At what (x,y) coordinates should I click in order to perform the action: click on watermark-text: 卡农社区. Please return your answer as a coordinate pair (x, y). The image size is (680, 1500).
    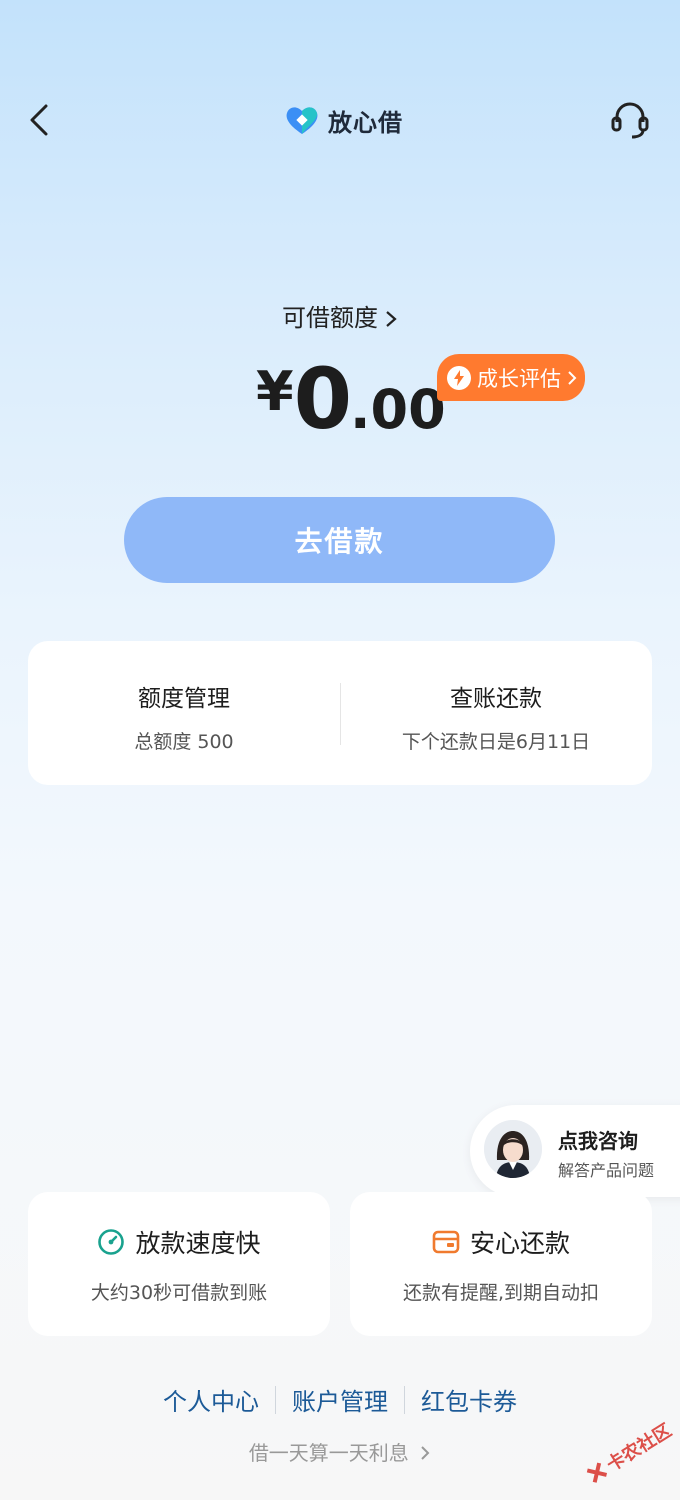
    Looking at the image, I should click on (639, 1447).